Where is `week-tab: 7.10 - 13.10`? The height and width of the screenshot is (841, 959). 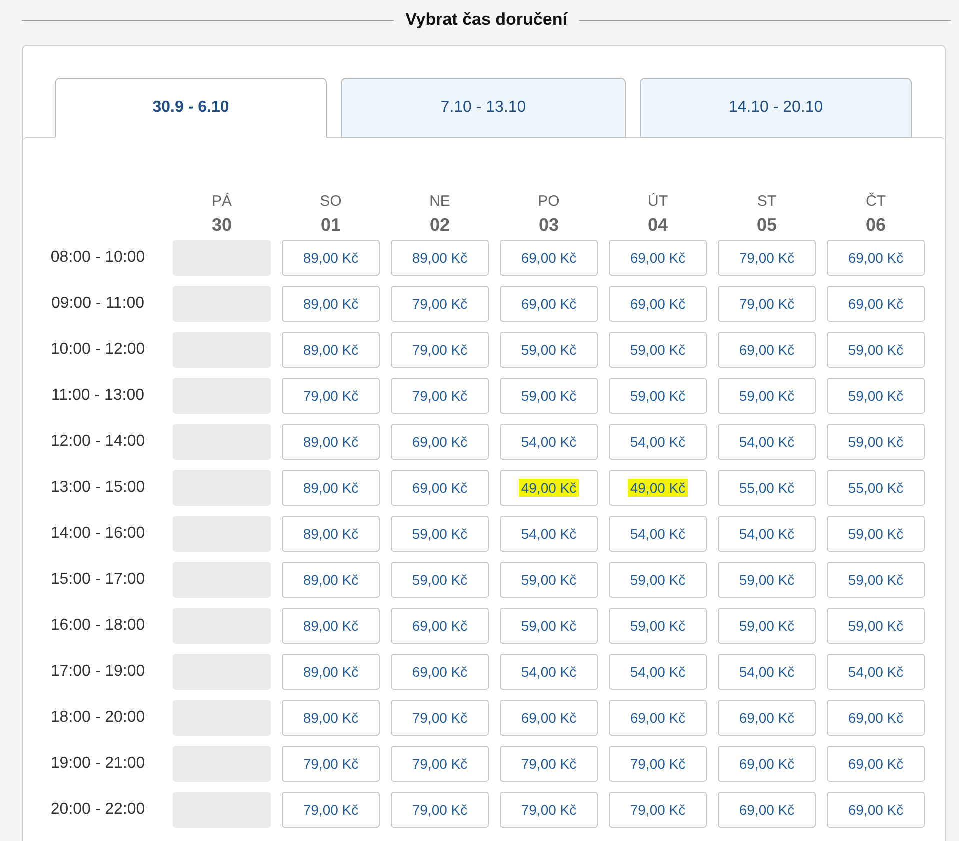
week-tab: 7.10 - 13.10 is located at coordinates (483, 108).